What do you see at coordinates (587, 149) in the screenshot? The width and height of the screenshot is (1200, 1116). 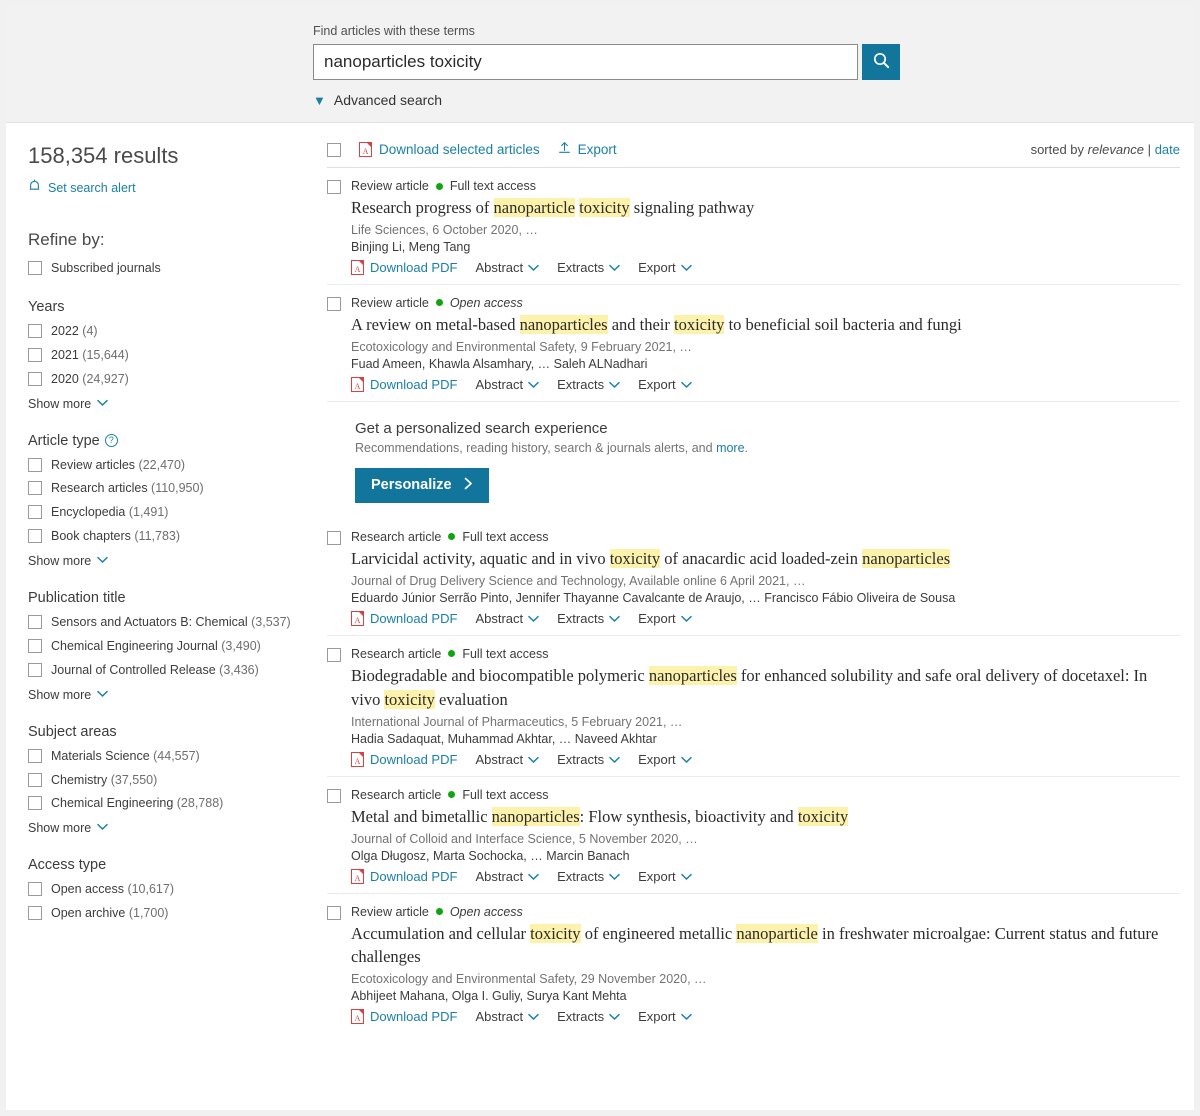 I see `export-button: Export` at bounding box center [587, 149].